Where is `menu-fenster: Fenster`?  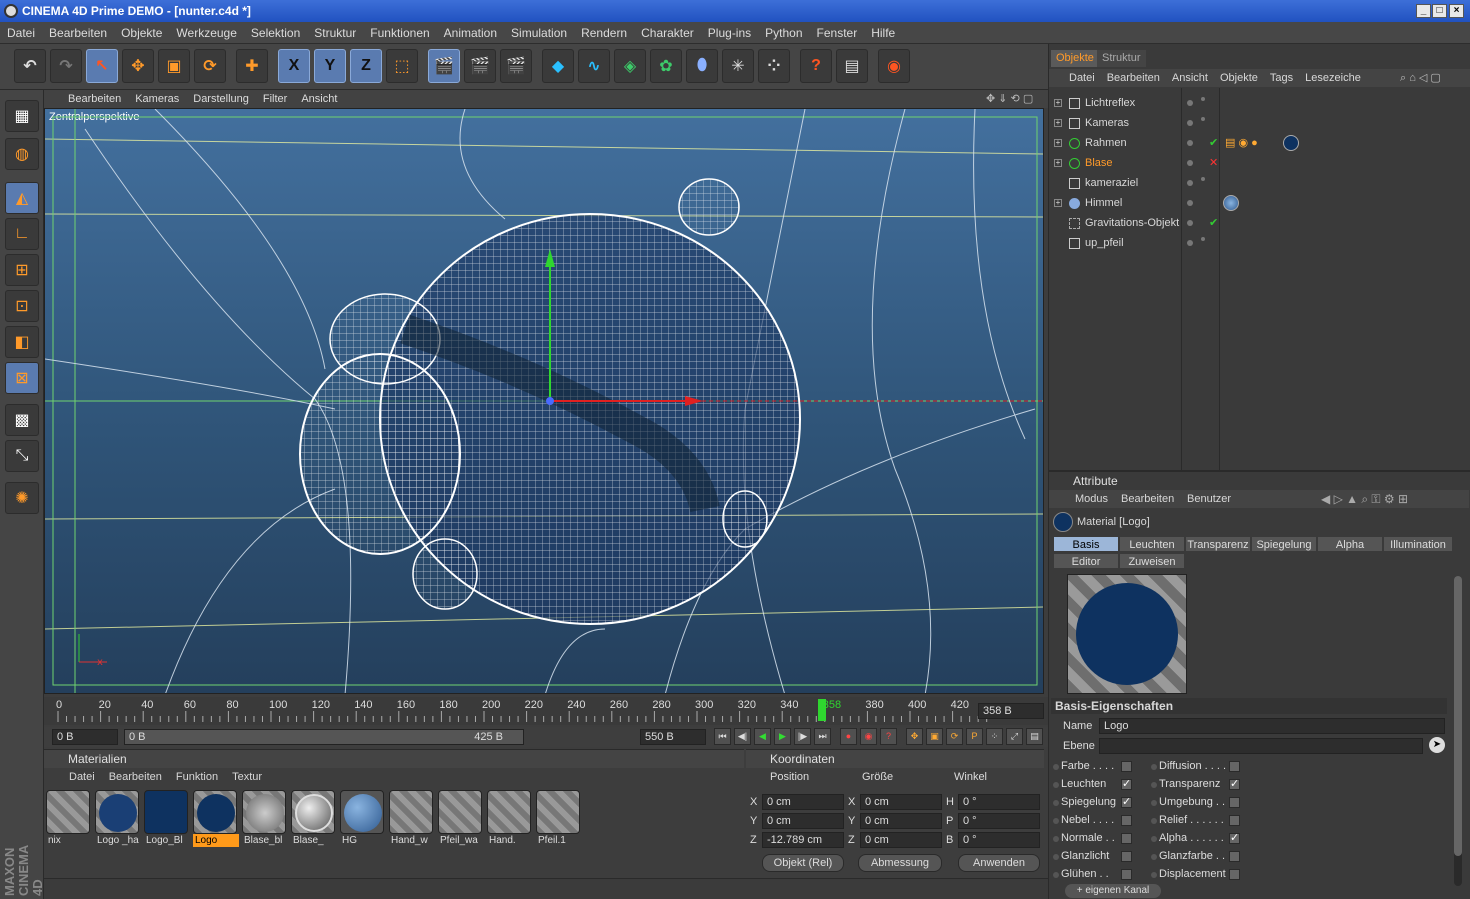
menu-fenster: Fenster is located at coordinates (837, 33).